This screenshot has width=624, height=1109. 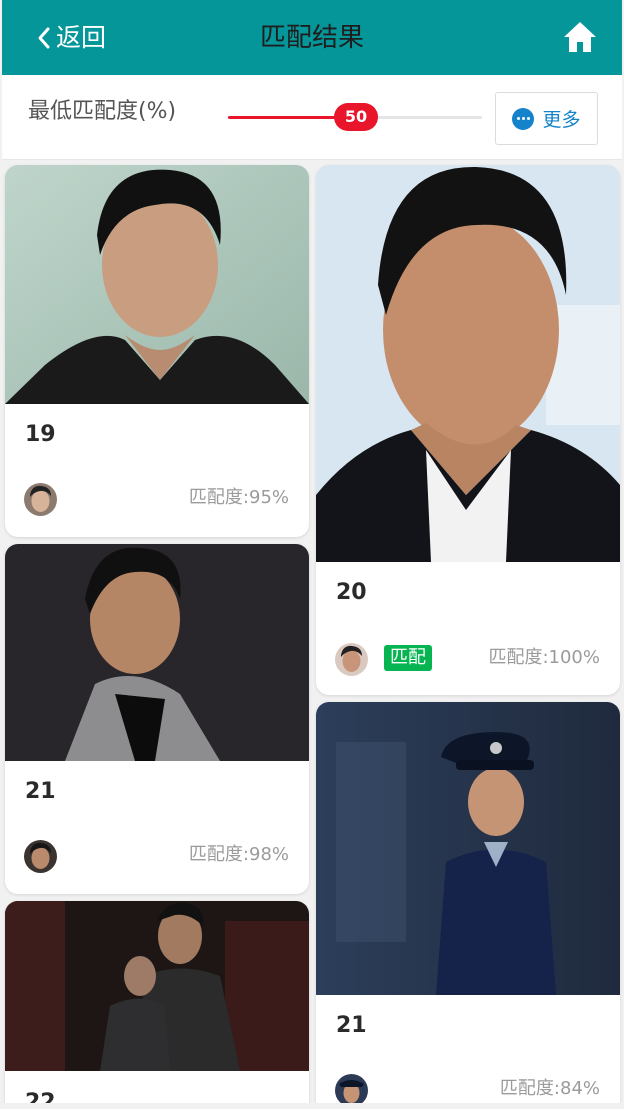 What do you see at coordinates (580, 37) in the screenshot?
I see `home-icon` at bounding box center [580, 37].